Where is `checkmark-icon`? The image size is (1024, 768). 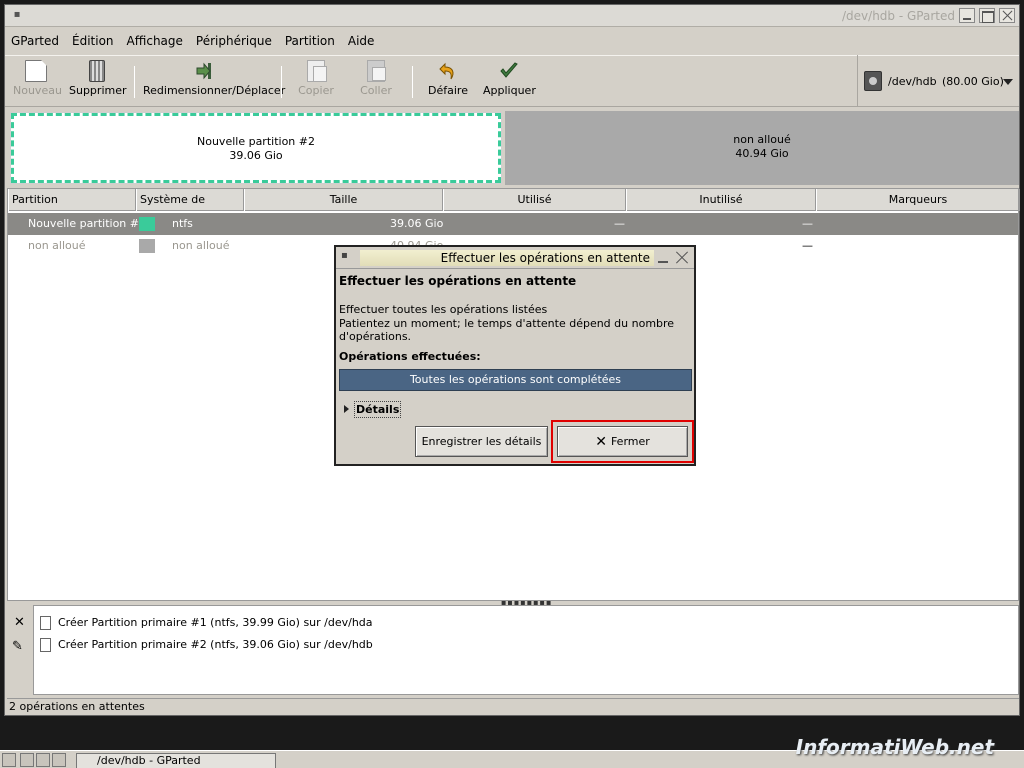
checkmark-icon is located at coordinates (509, 71).